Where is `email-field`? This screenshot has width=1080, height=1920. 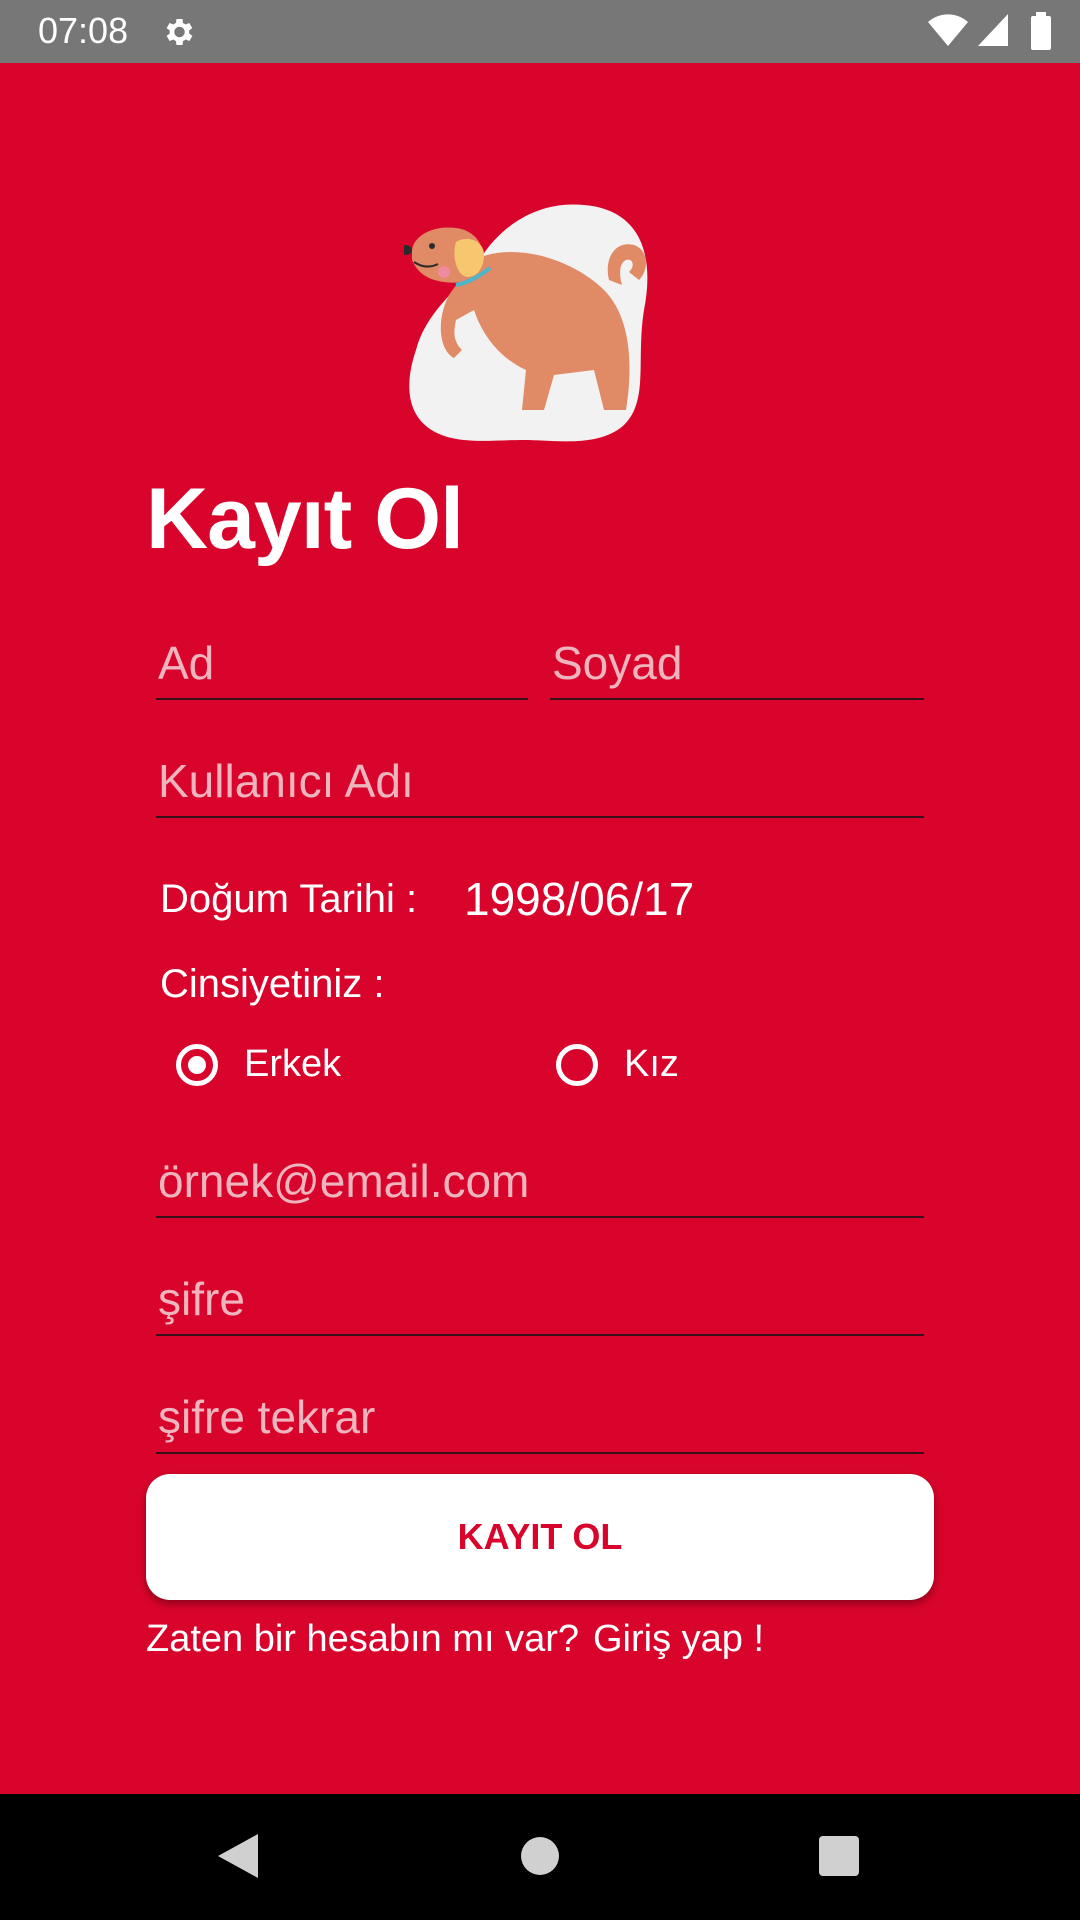 email-field is located at coordinates (540, 1182).